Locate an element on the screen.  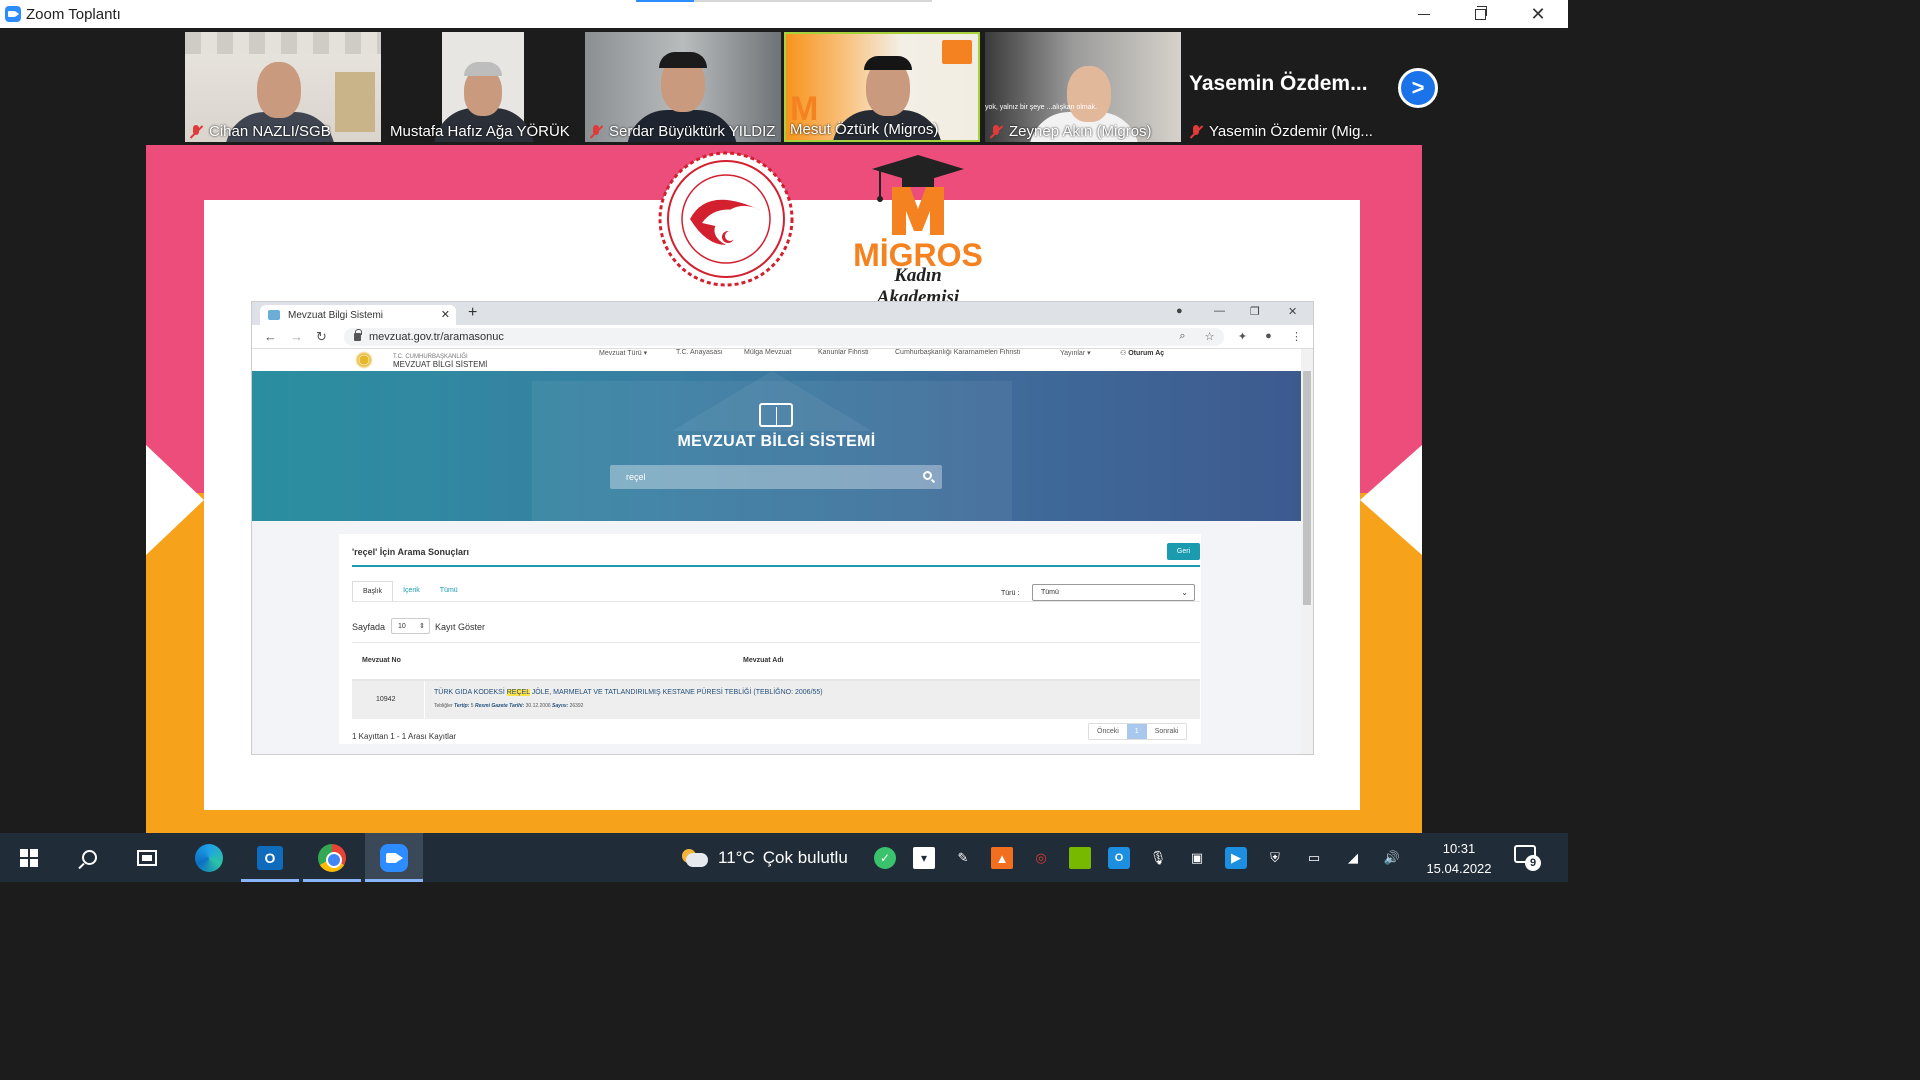
per-page-select: 10 ⇕ is located at coordinates (410, 626).